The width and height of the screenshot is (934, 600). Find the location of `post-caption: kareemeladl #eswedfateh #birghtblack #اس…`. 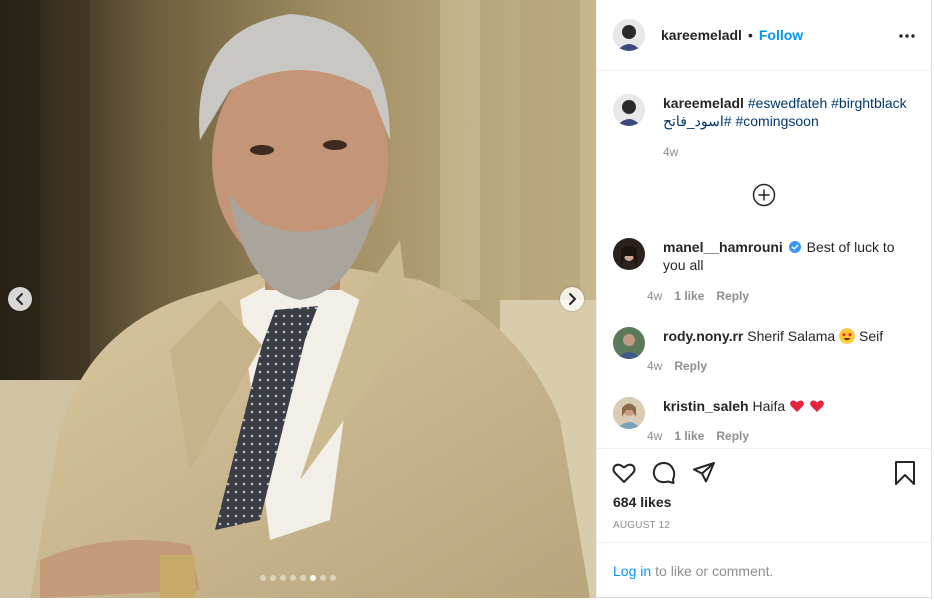

post-caption: kareemeladl #eswedfateh #birghtblack #اس… is located at coordinates (768, 112).